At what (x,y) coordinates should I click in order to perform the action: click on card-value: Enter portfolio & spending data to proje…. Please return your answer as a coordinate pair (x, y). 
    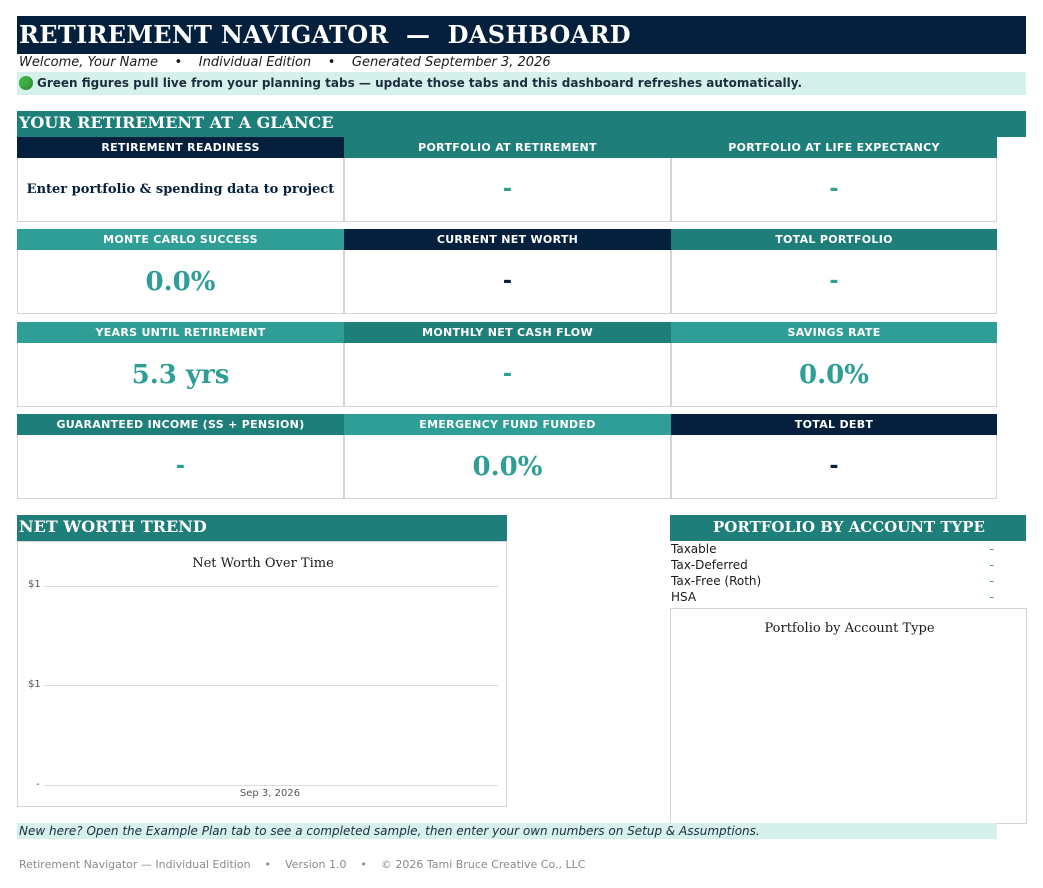
    Looking at the image, I should click on (180, 190).